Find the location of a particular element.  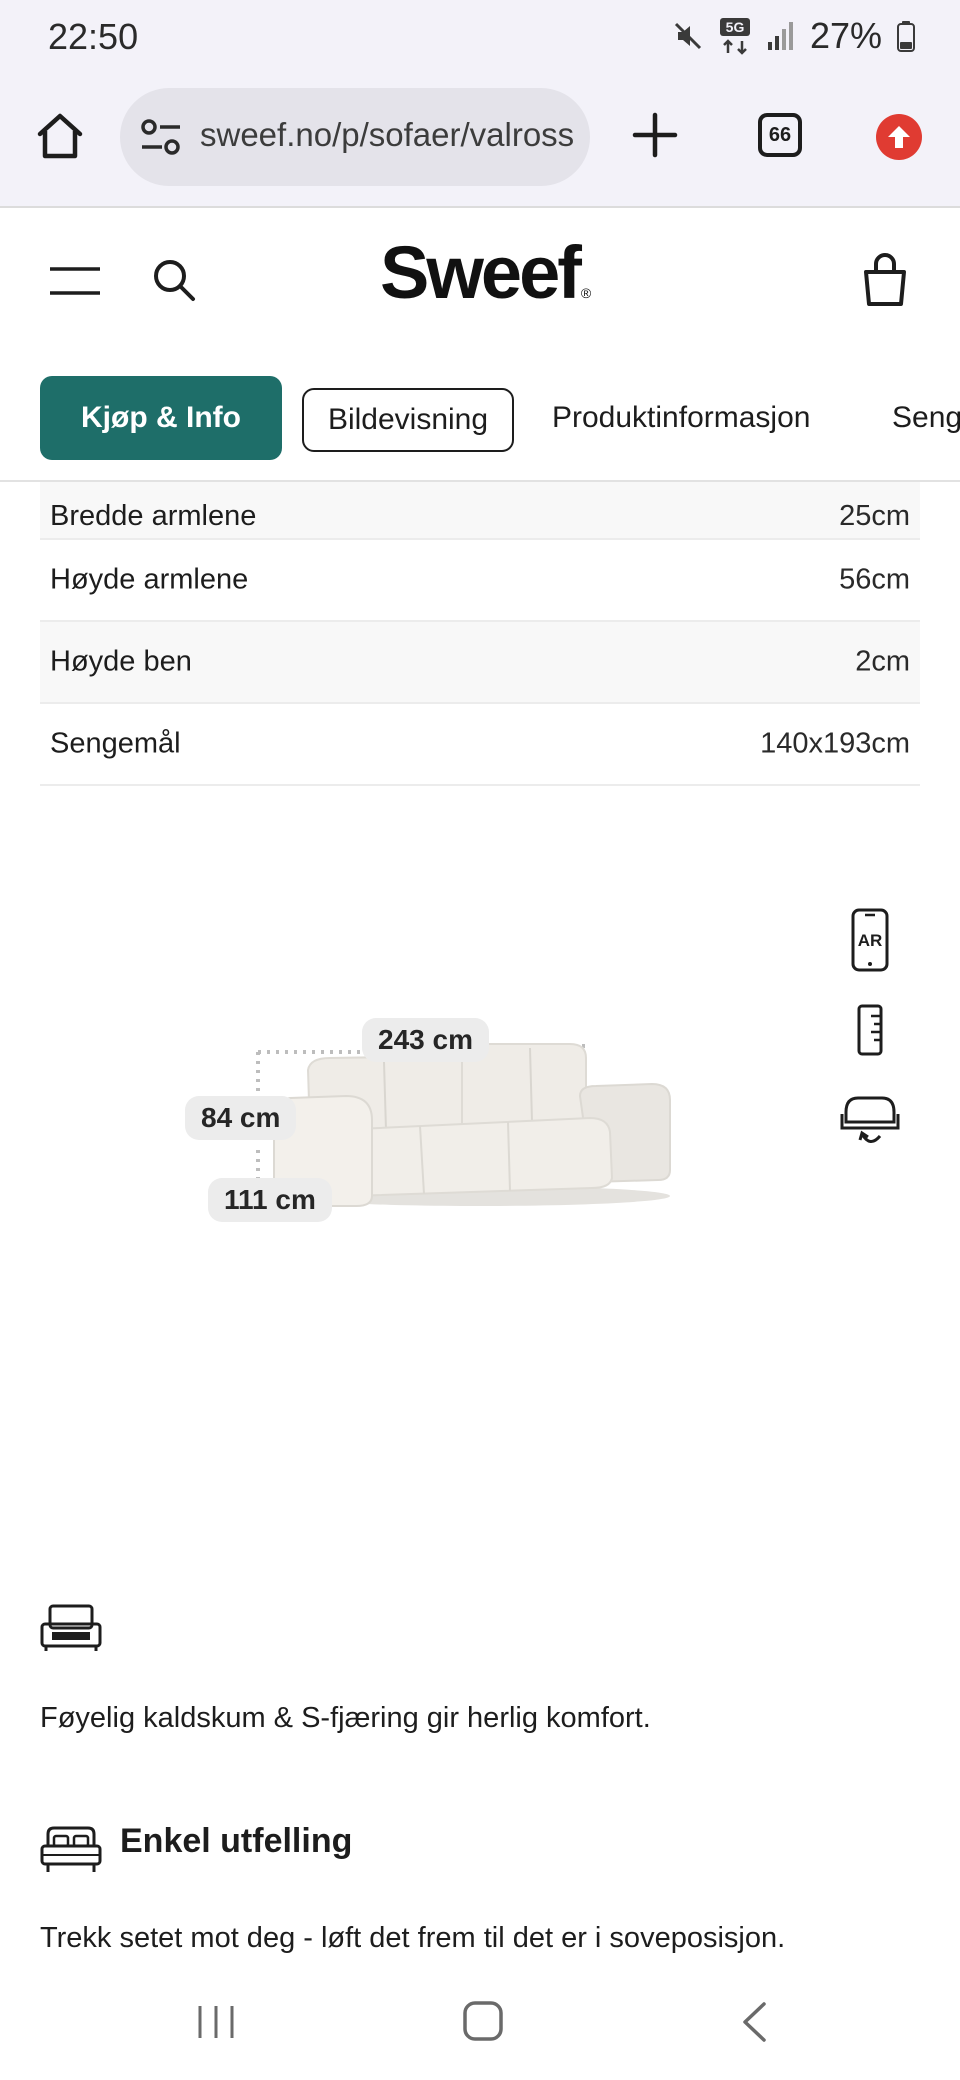

home-nav-icon is located at coordinates (483, 2021).